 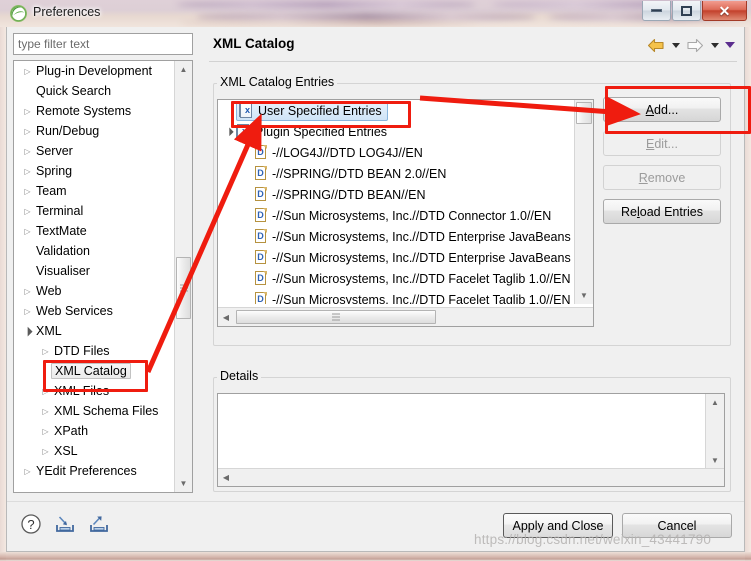 What do you see at coordinates (349, 194) in the screenshot?
I see `catalog-entry-label: -//SPRING//DTD BEAN//EN` at bounding box center [349, 194].